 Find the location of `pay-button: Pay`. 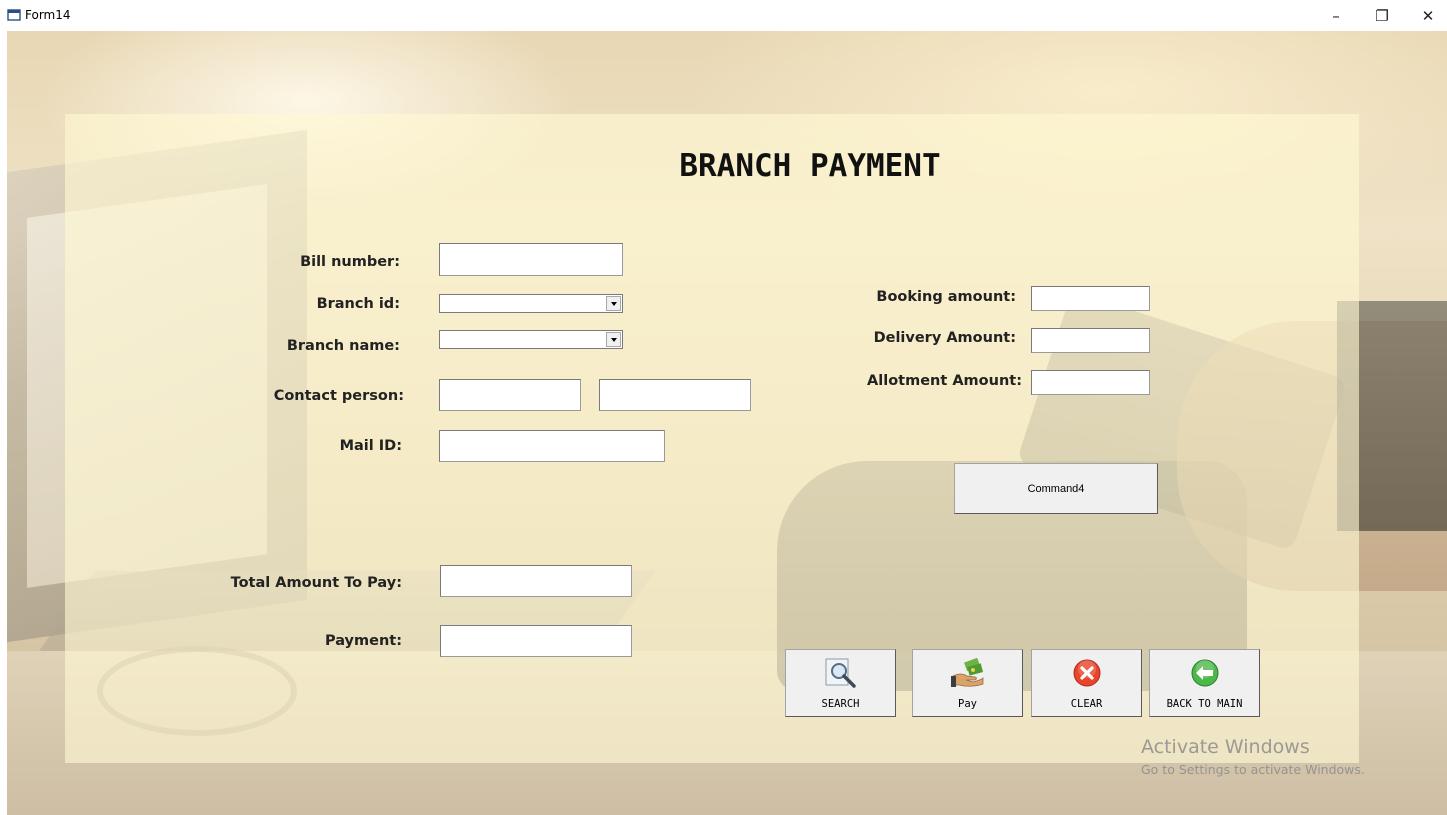

pay-button: Pay is located at coordinates (967, 683).